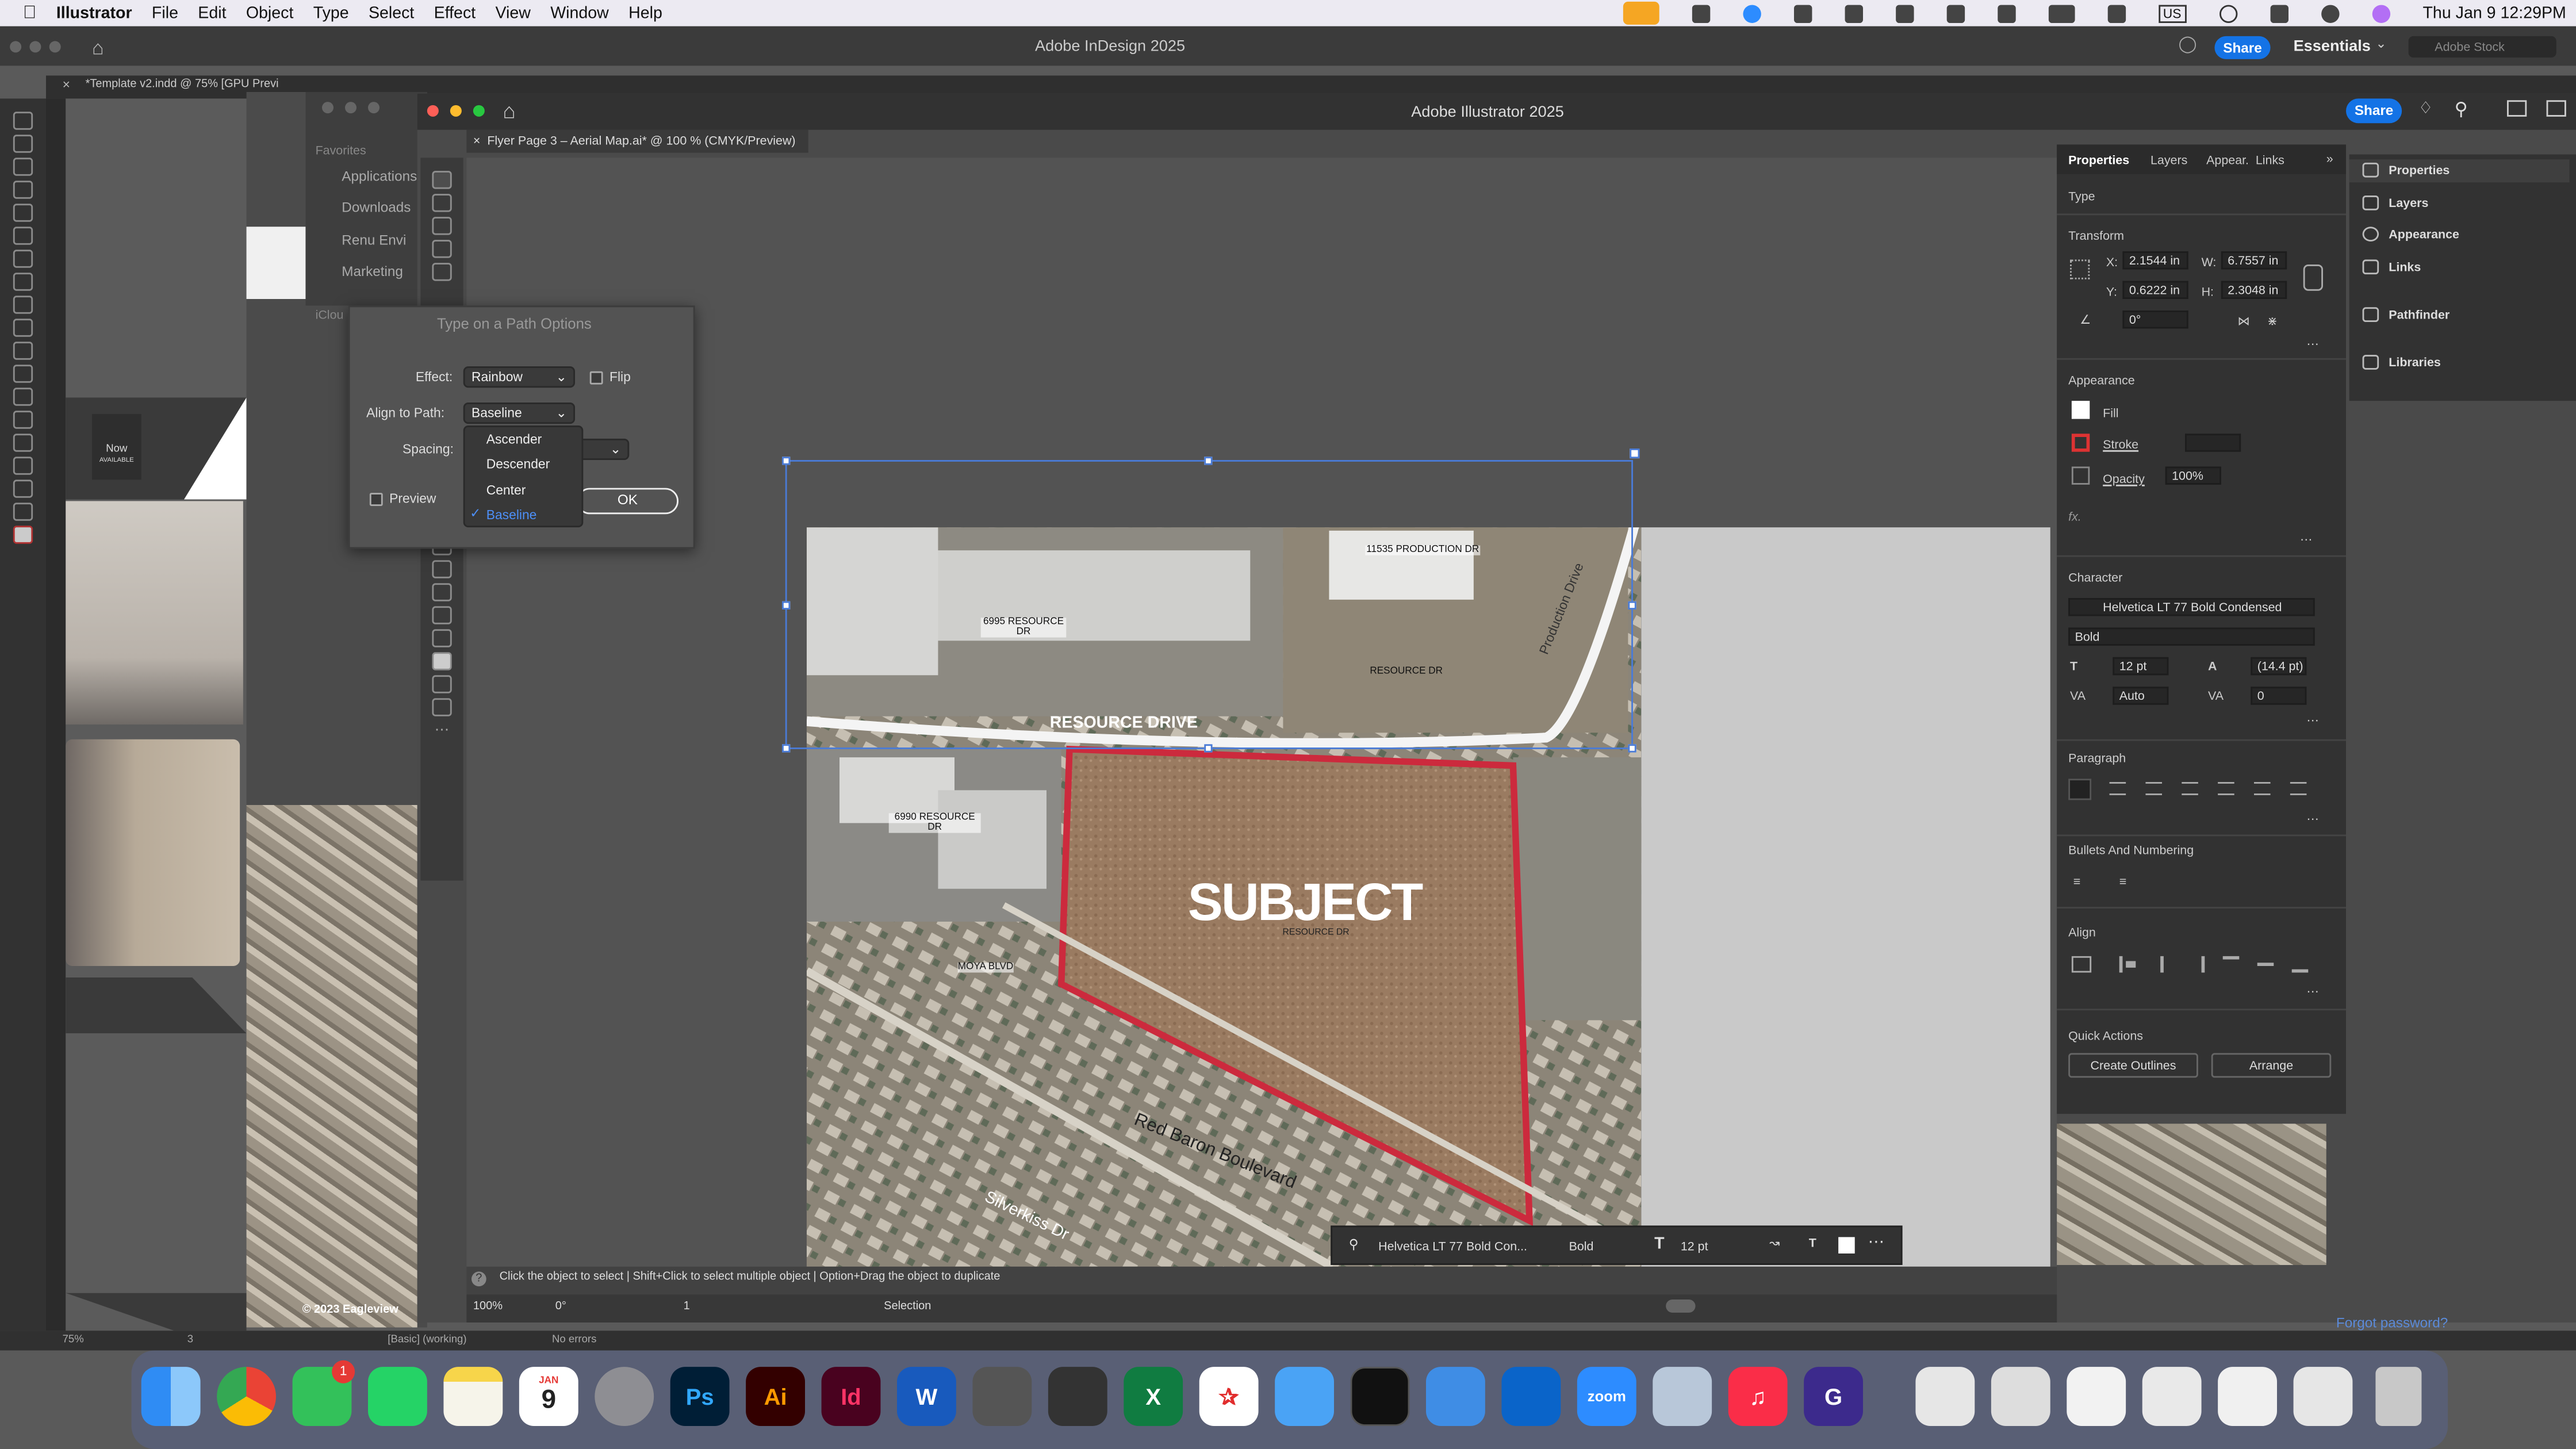 This screenshot has width=2576, height=1449. What do you see at coordinates (786, 605) in the screenshot?
I see `selection-handle-ml` at bounding box center [786, 605].